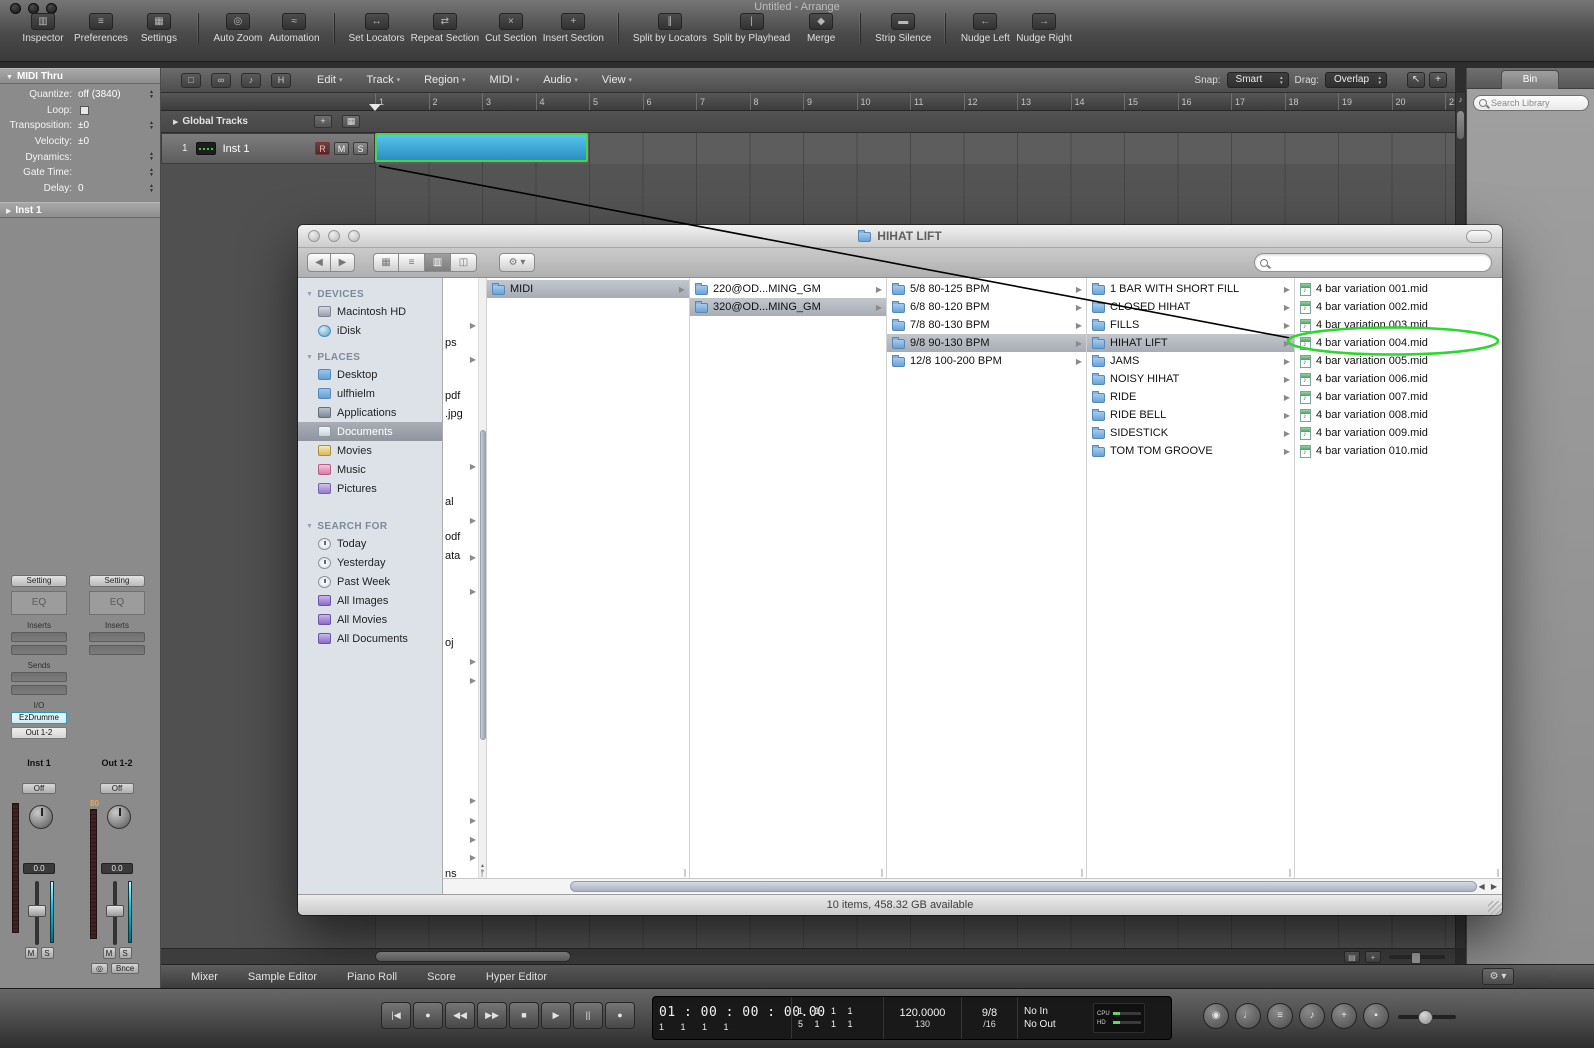  I want to click on track-mute-button: M, so click(341, 148).